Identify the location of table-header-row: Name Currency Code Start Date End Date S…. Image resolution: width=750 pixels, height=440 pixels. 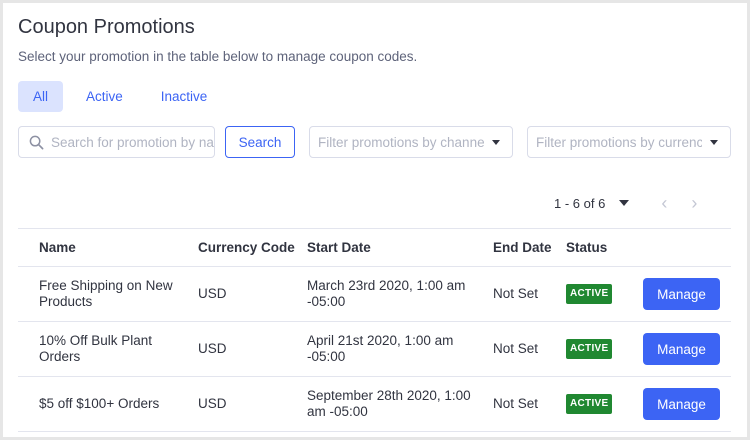
(374, 247).